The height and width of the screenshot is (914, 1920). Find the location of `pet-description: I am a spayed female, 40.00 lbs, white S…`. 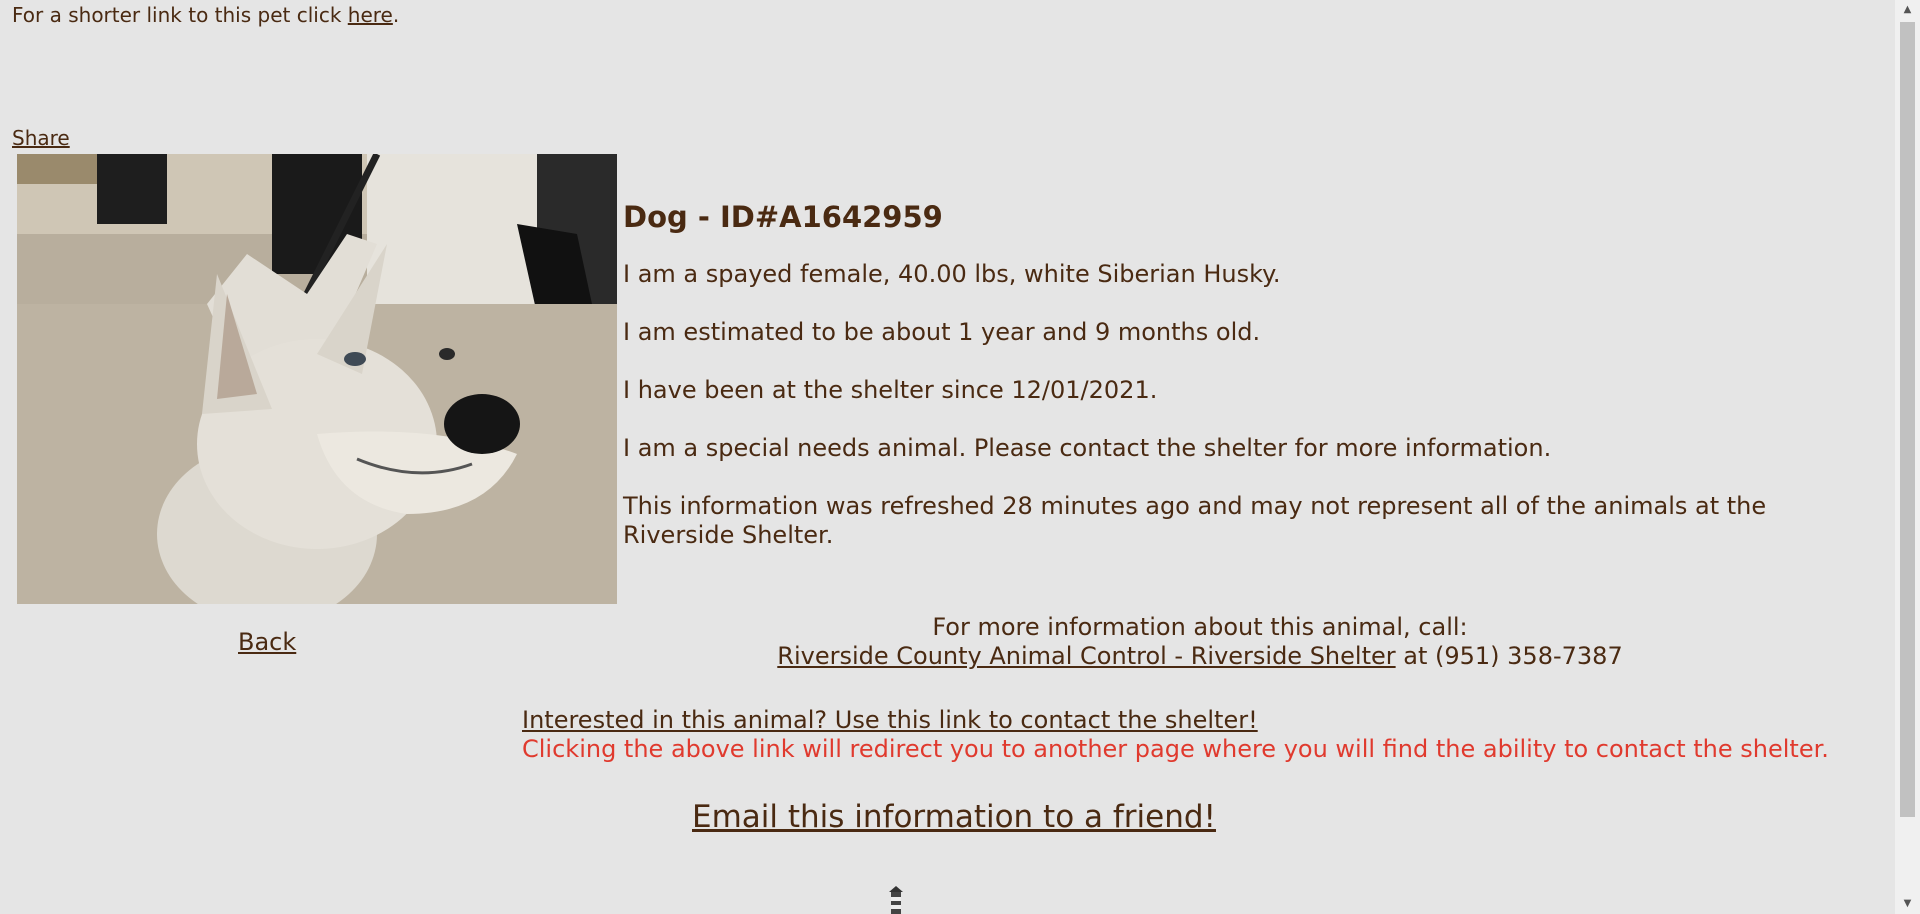

pet-description: I am a spayed female, 40.00 lbs, white S… is located at coordinates (952, 274).